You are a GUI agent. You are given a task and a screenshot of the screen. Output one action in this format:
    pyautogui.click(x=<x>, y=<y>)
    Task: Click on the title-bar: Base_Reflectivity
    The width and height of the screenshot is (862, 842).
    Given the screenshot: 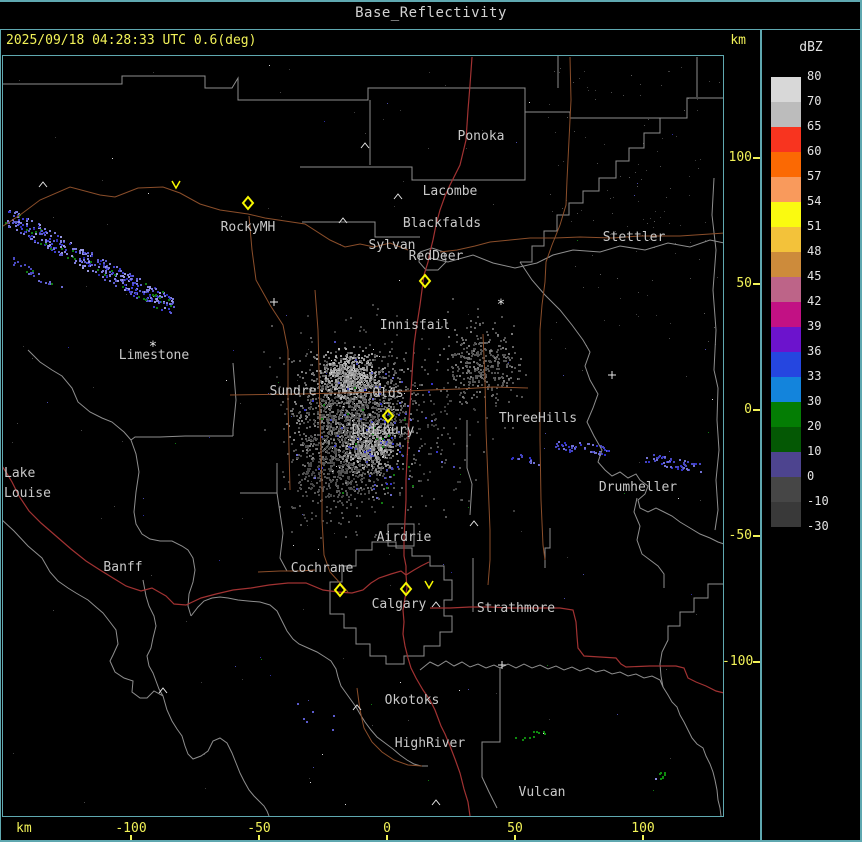 What is the action you would take?
    pyautogui.click(x=431, y=13)
    